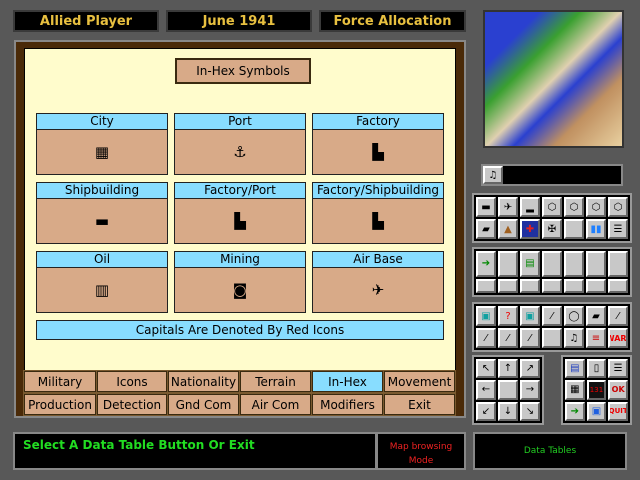  What do you see at coordinates (203, 381) in the screenshot?
I see `tab-nationality: Nationality` at bounding box center [203, 381].